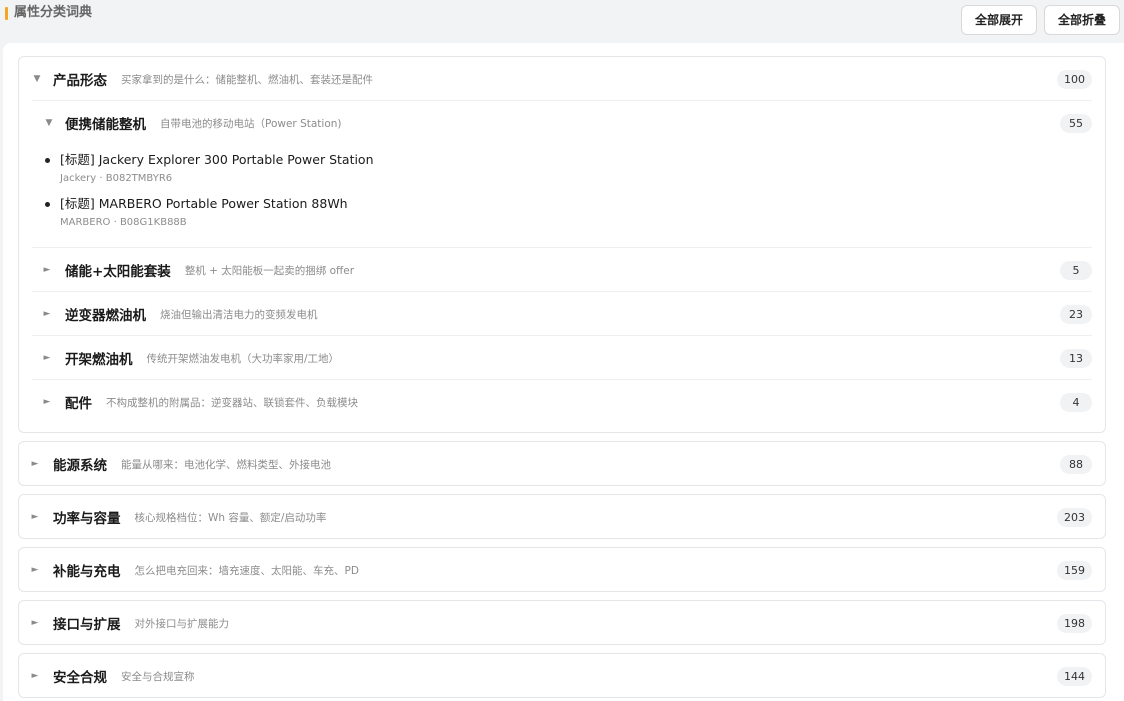 The width and height of the screenshot is (1124, 701). What do you see at coordinates (116, 178) in the screenshot?
I see `item-meta: Jackery · B082TMBYR6` at bounding box center [116, 178].